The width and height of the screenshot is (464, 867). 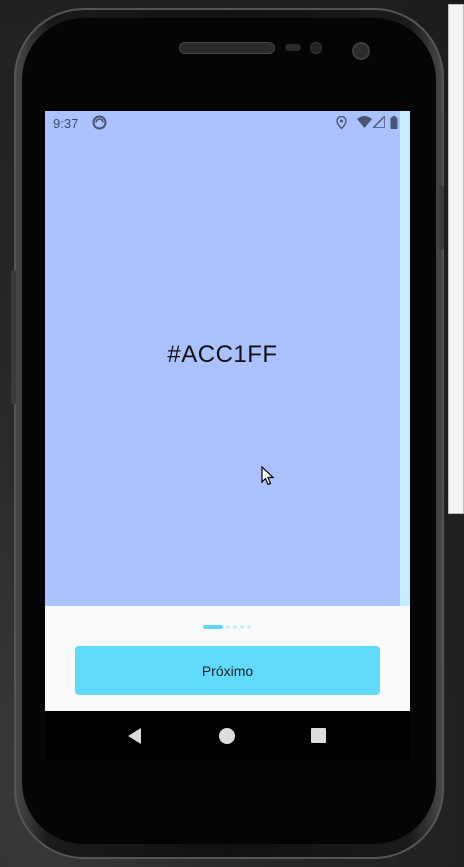 I want to click on status-bar: 9:37, so click(x=222, y=123).